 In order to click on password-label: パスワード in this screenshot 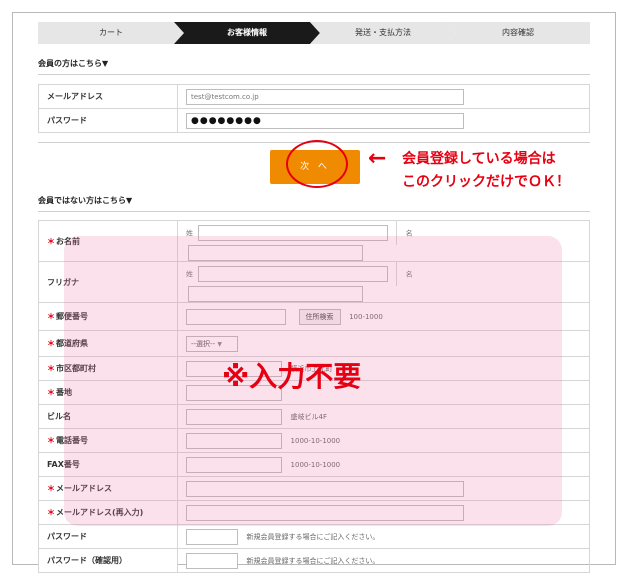, I will do `click(108, 120)`.